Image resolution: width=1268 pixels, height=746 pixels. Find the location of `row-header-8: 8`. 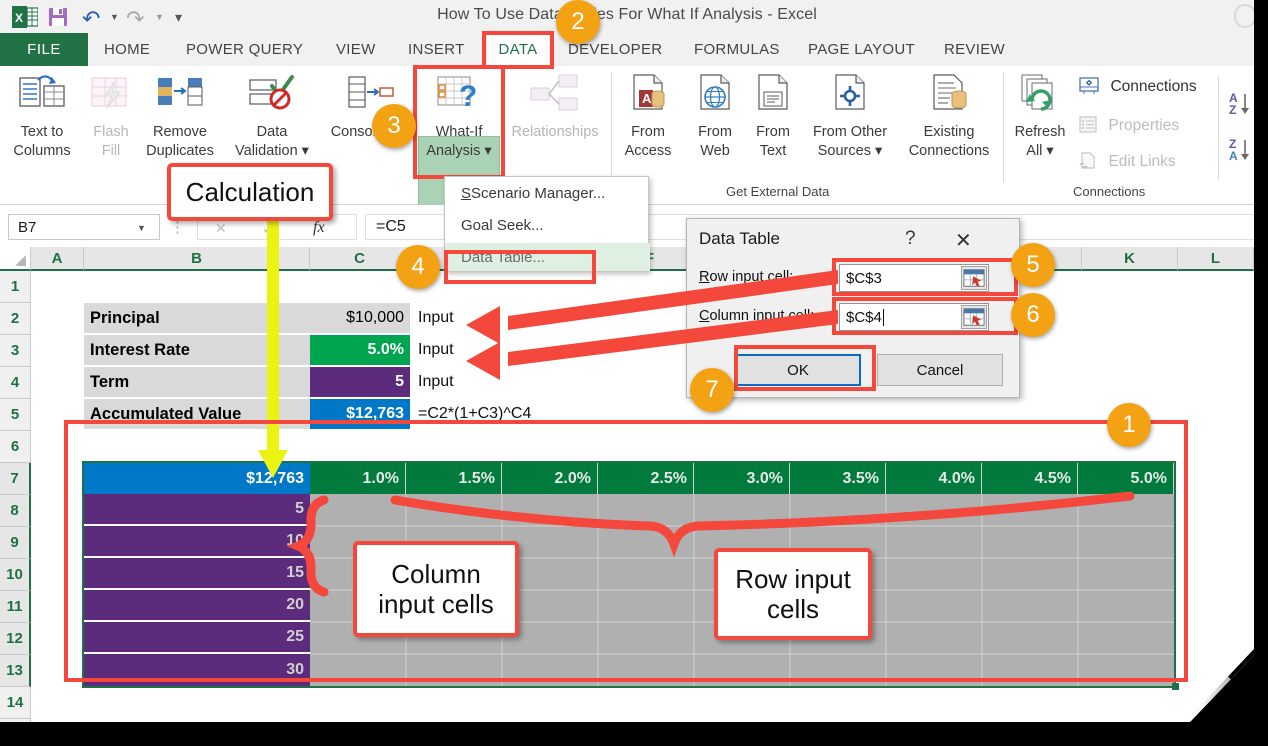

row-header-8: 8 is located at coordinates (15, 511).